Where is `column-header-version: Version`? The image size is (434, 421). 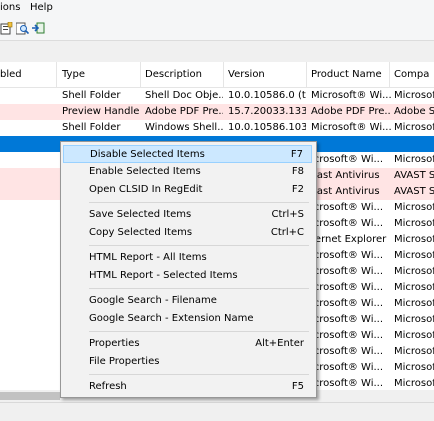 column-header-version: Version is located at coordinates (246, 74).